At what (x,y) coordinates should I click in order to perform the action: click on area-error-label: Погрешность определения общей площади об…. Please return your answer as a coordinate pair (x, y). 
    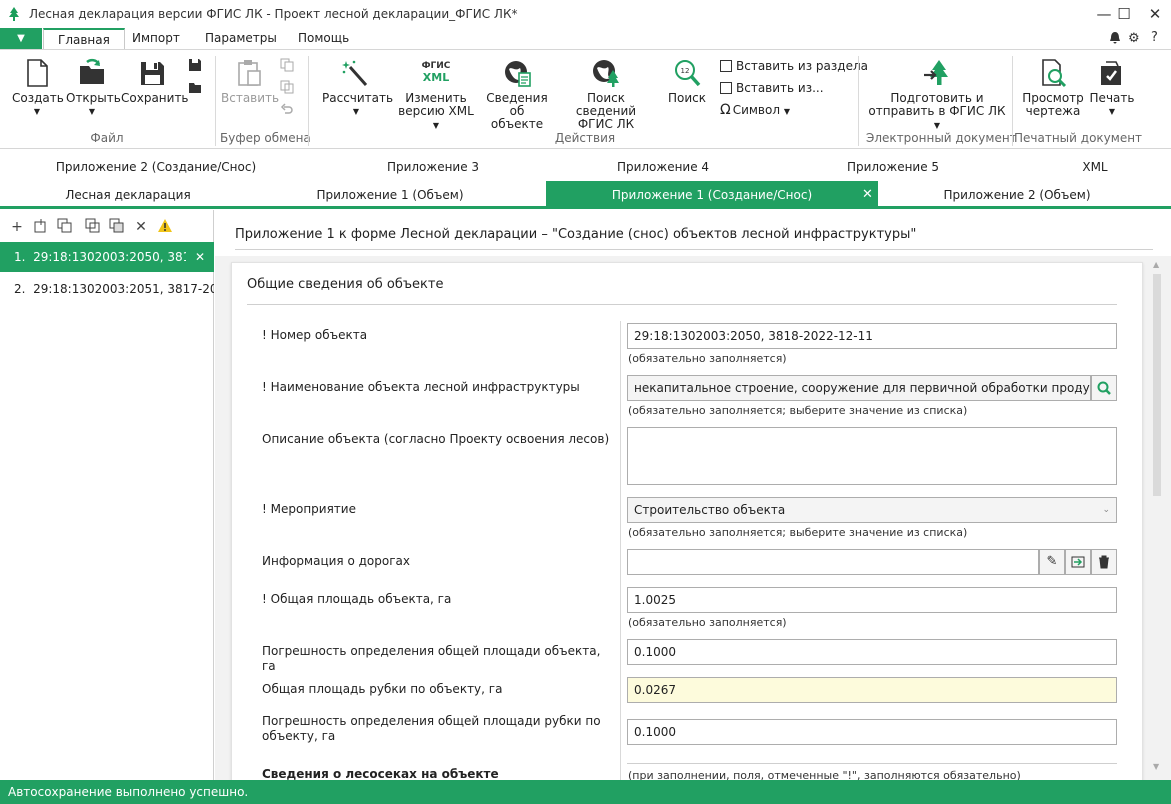
    Looking at the image, I should click on (431, 658).